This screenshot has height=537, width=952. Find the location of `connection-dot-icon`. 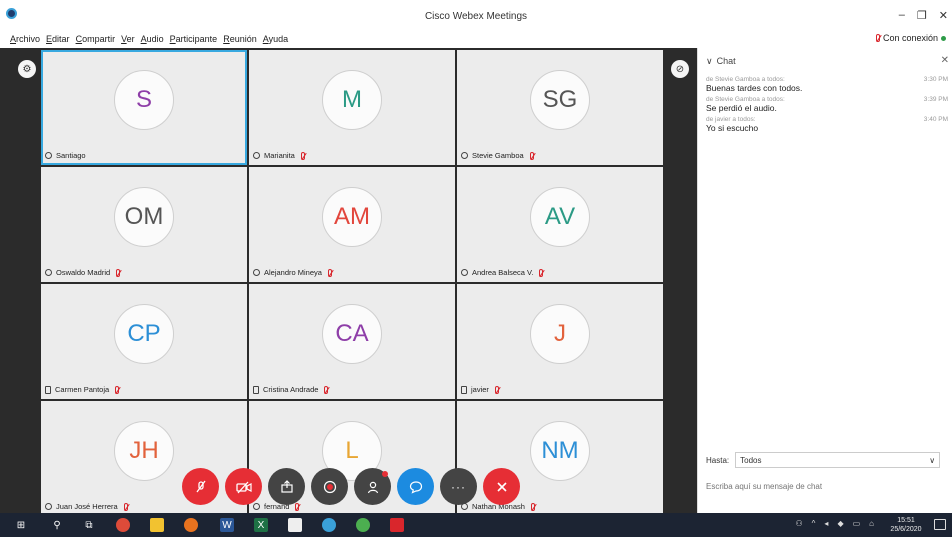

connection-dot-icon is located at coordinates (943, 38).